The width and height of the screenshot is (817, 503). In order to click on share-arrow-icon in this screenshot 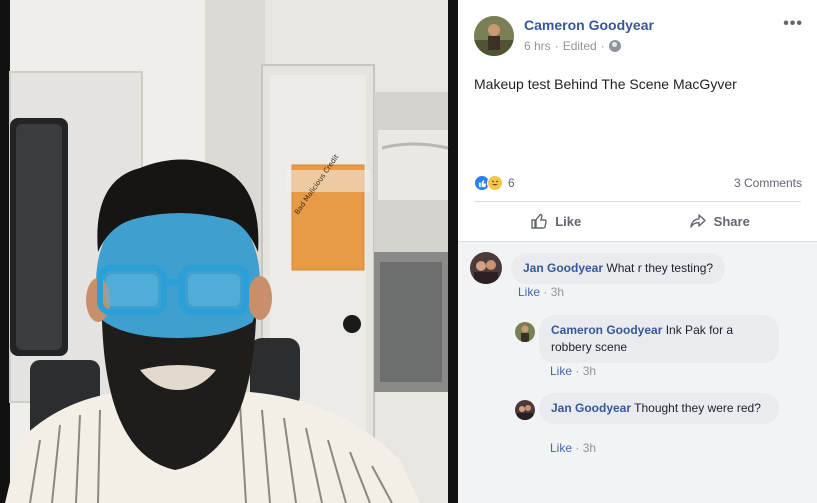, I will do `click(697, 221)`.